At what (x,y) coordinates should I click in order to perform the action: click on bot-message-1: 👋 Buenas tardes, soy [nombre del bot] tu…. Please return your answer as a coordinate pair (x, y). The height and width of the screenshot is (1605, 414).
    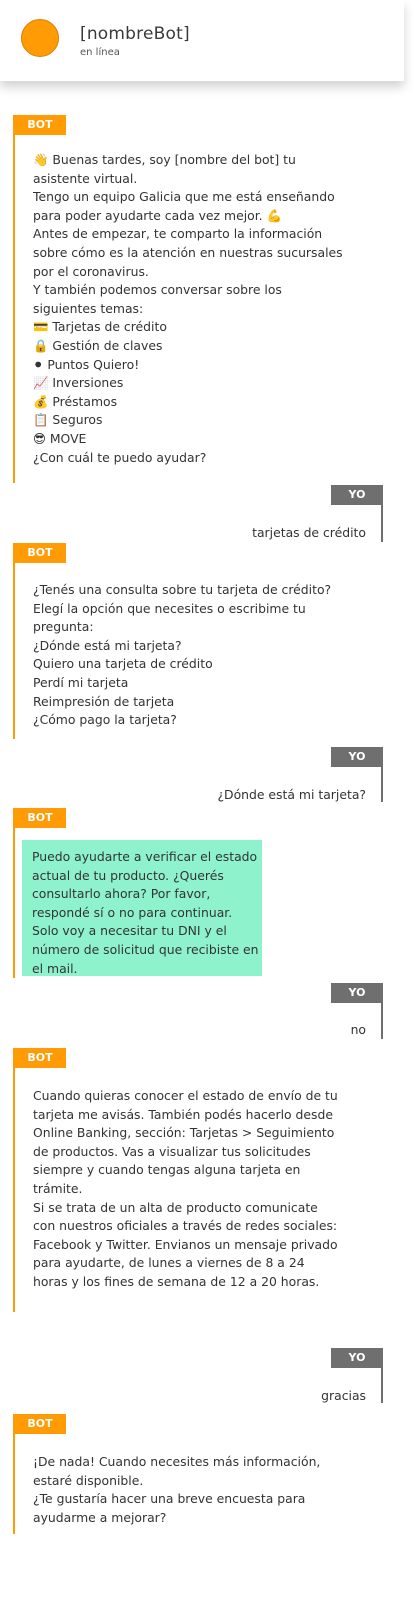
    Looking at the image, I should click on (188, 308).